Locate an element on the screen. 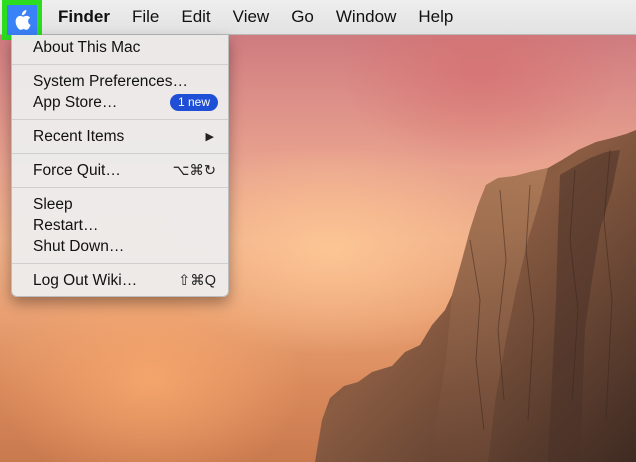  menu-item-log-out: Log Out Wiki… ⇧⌘Q is located at coordinates (120, 280).